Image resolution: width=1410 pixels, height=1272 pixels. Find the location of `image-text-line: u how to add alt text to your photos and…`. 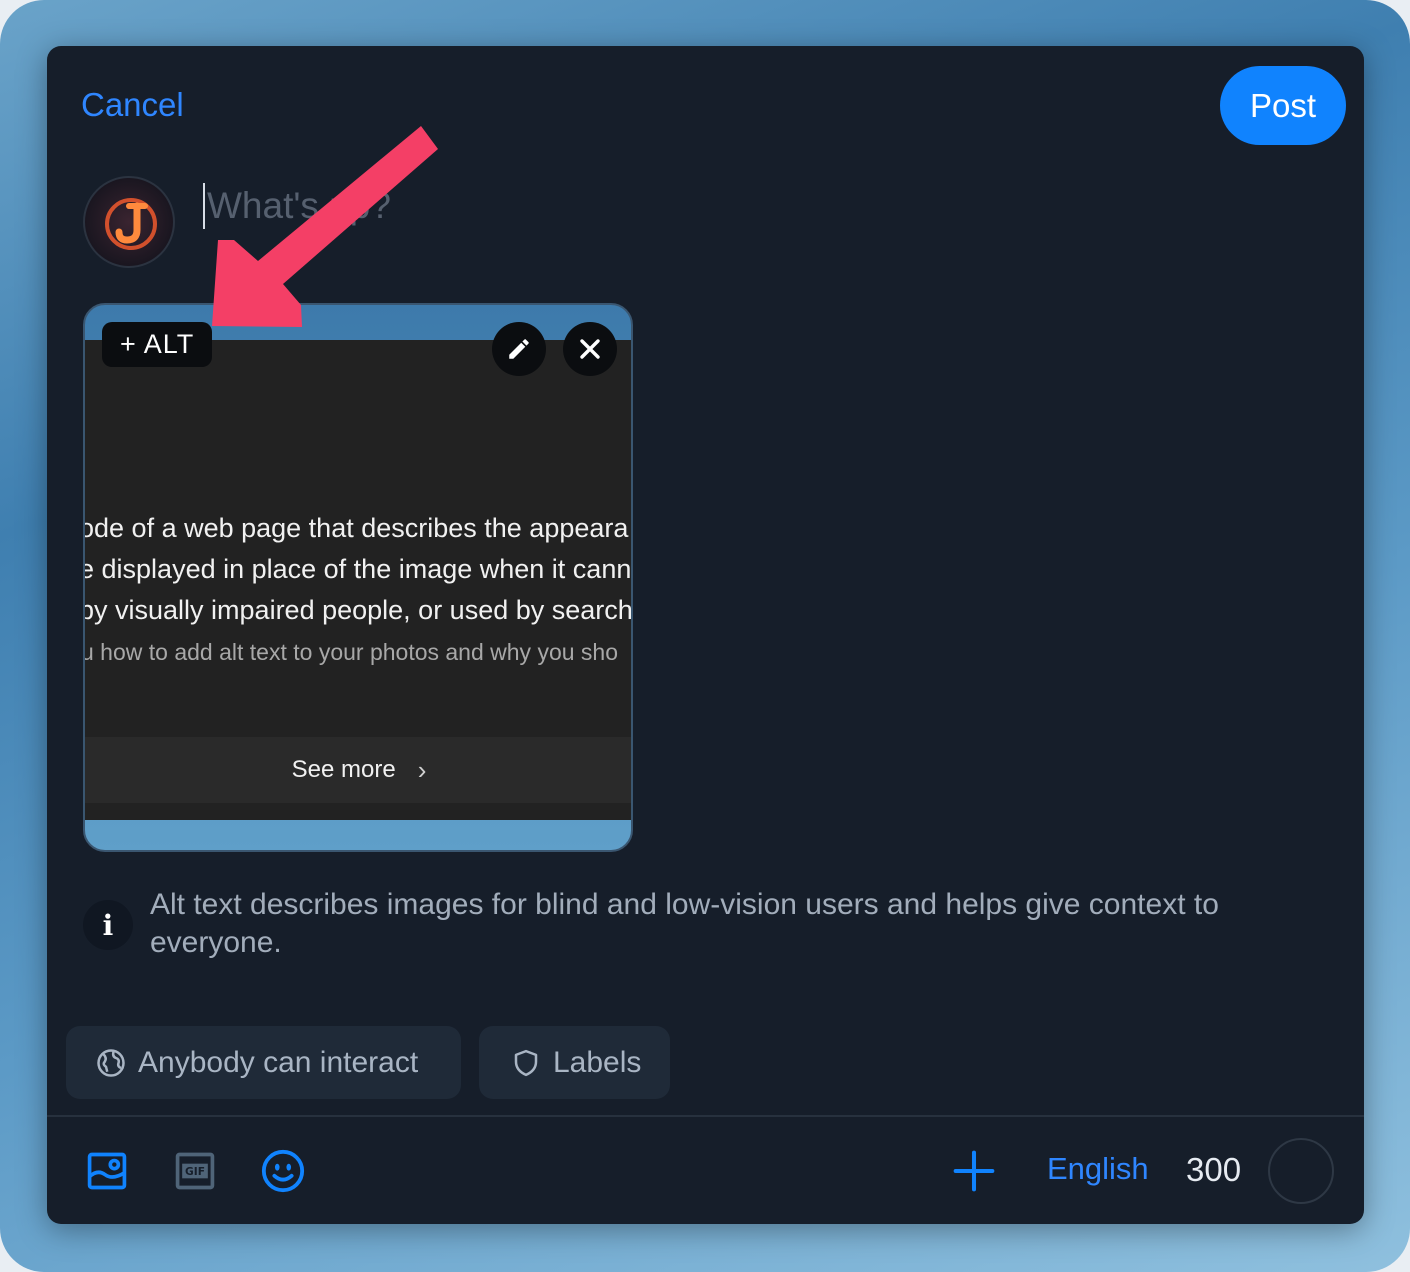

image-text-line: u how to add alt text to your photos and… is located at coordinates (352, 652).